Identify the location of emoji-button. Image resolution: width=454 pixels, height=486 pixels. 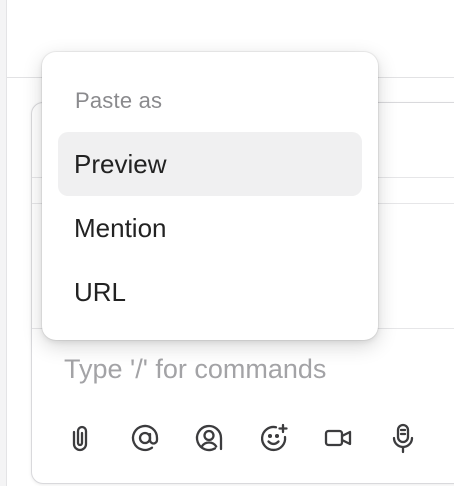
(274, 438).